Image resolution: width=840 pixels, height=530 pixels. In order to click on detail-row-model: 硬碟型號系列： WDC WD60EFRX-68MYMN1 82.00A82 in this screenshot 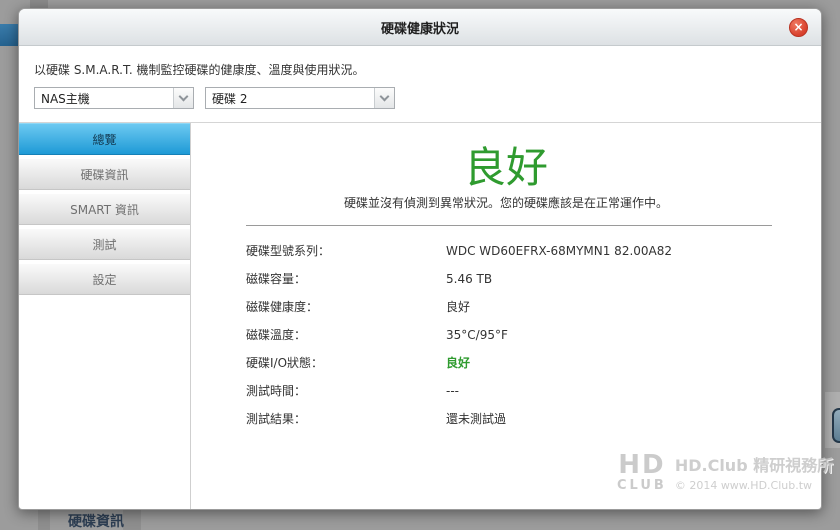, I will do `click(459, 251)`.